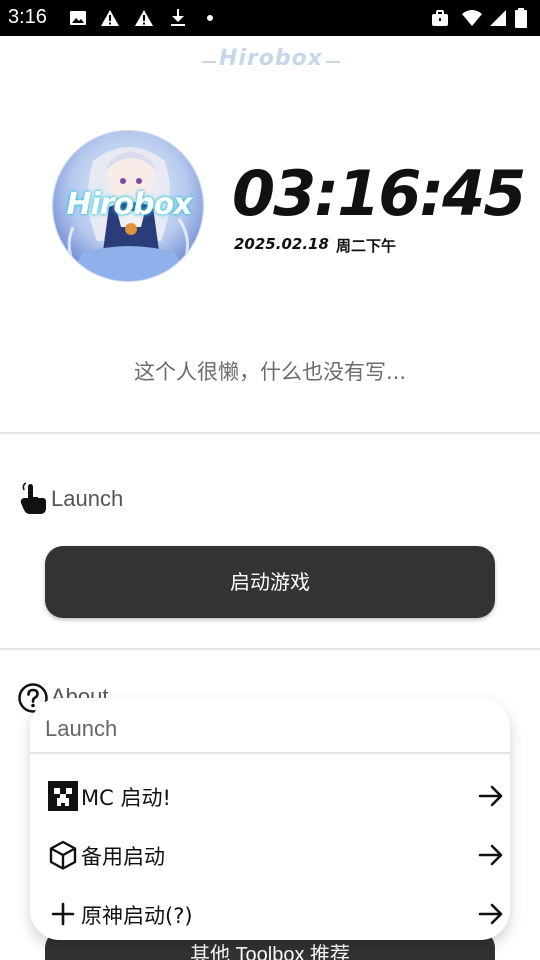  Describe the element at coordinates (27, 17) in the screenshot. I see `status-time: 3:16` at that location.